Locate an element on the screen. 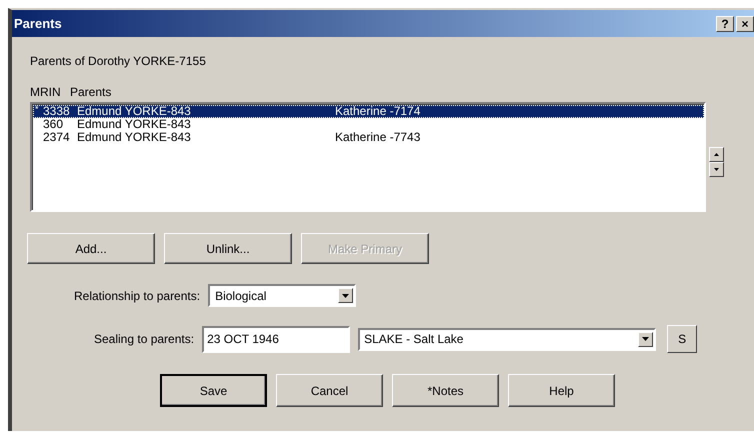 Image resolution: width=754 pixels, height=437 pixels. dialog-button: Cancel is located at coordinates (329, 390).